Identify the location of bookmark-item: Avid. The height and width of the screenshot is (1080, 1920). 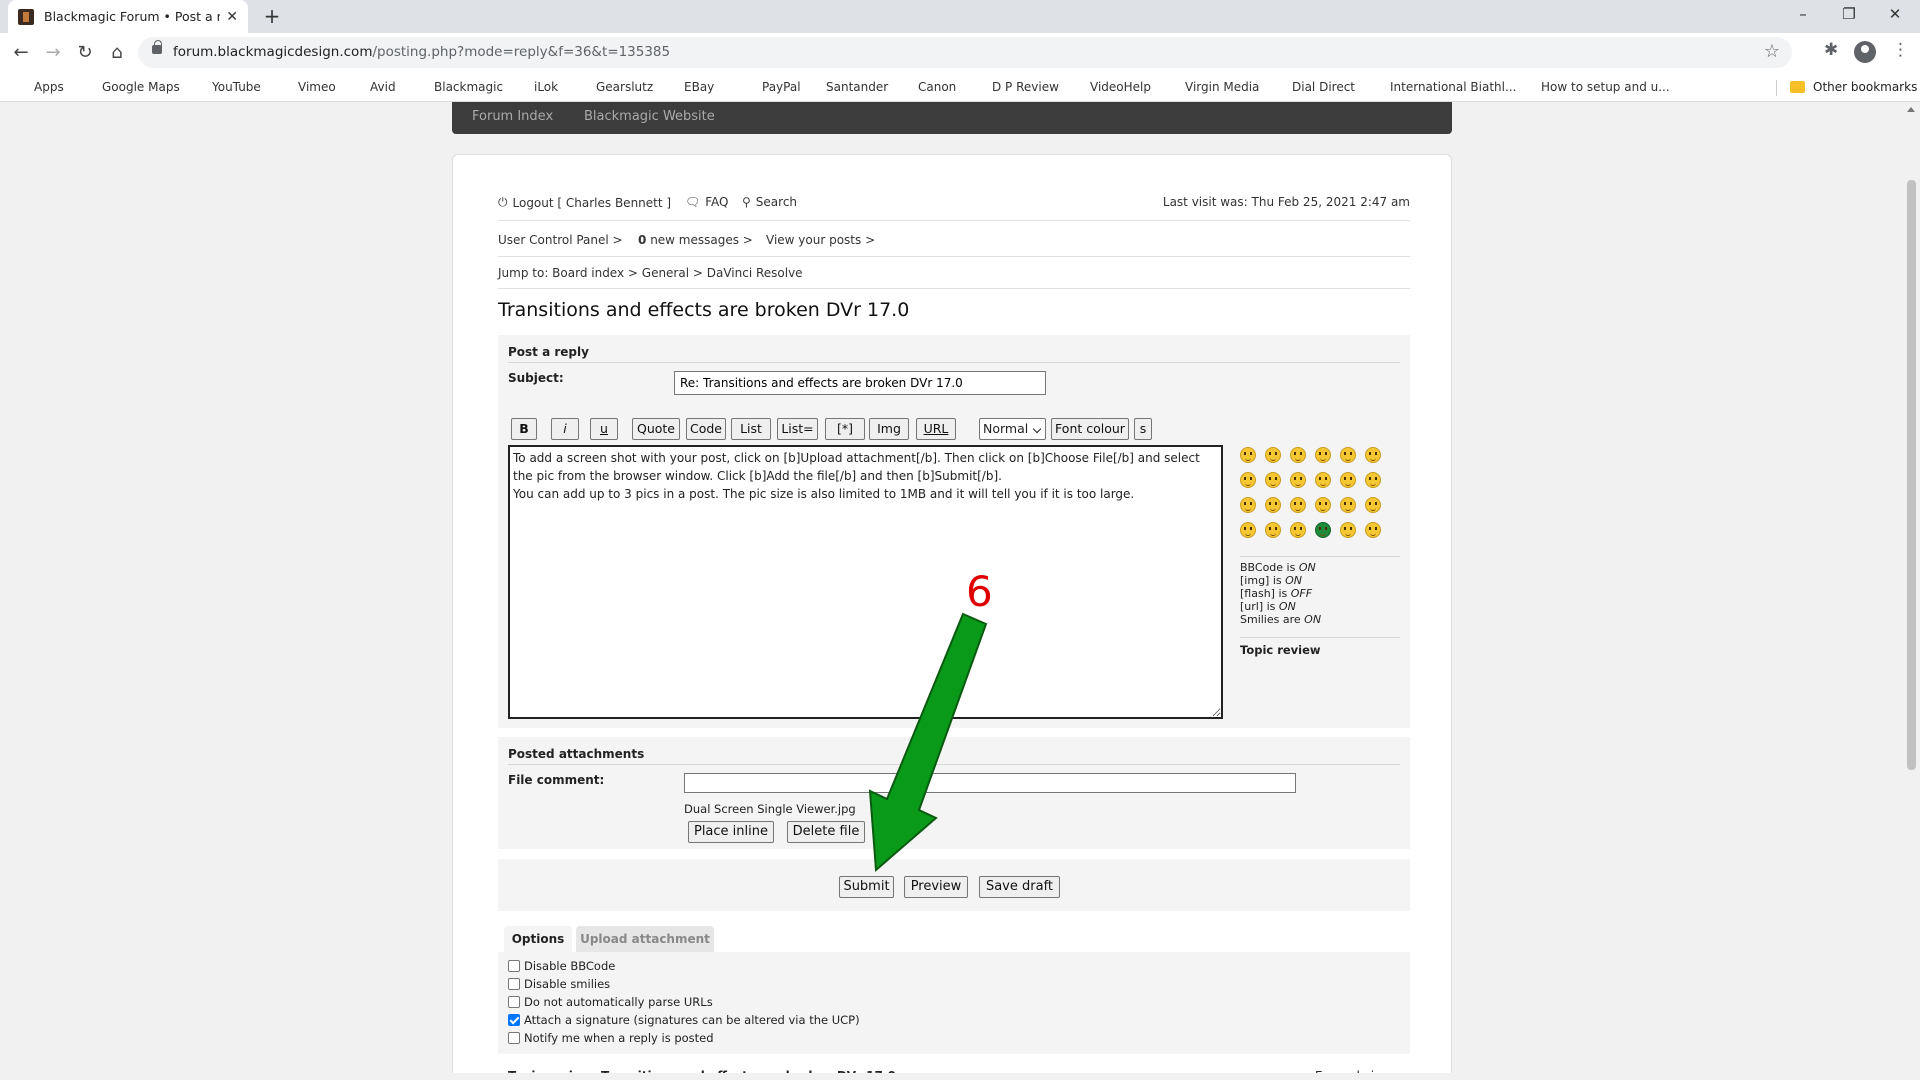
(373, 87).